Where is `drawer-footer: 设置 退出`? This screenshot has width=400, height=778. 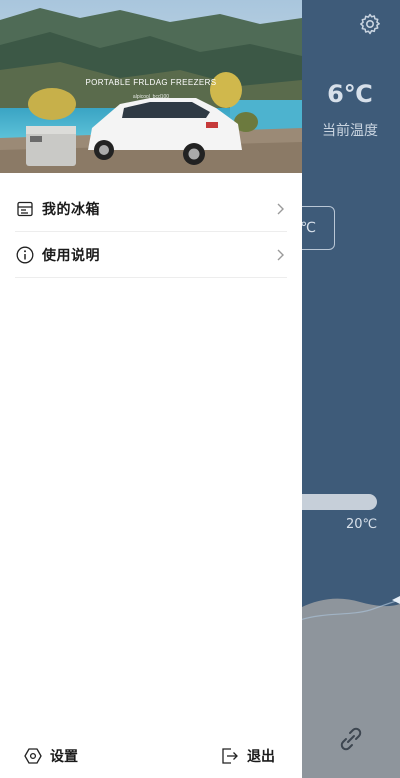
drawer-footer: 设置 退出 is located at coordinates (151, 758).